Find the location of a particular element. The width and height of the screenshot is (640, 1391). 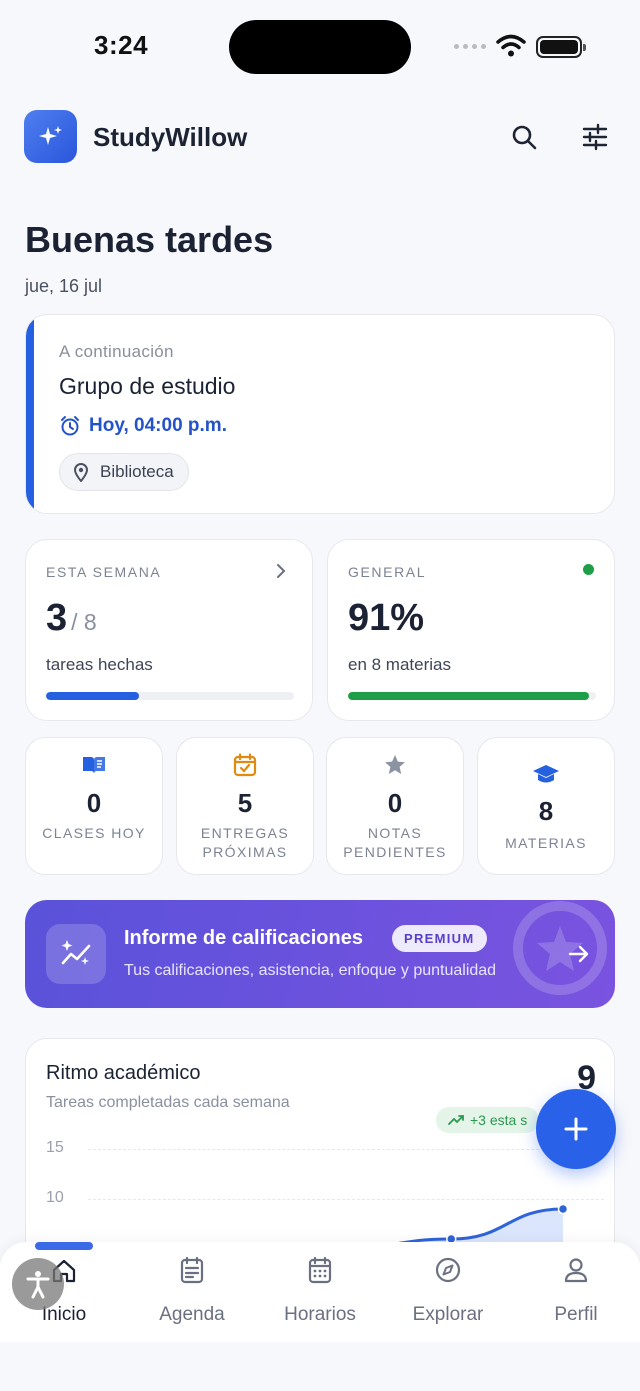

nav-item-explorar: Explorar is located at coordinates (448, 1292).